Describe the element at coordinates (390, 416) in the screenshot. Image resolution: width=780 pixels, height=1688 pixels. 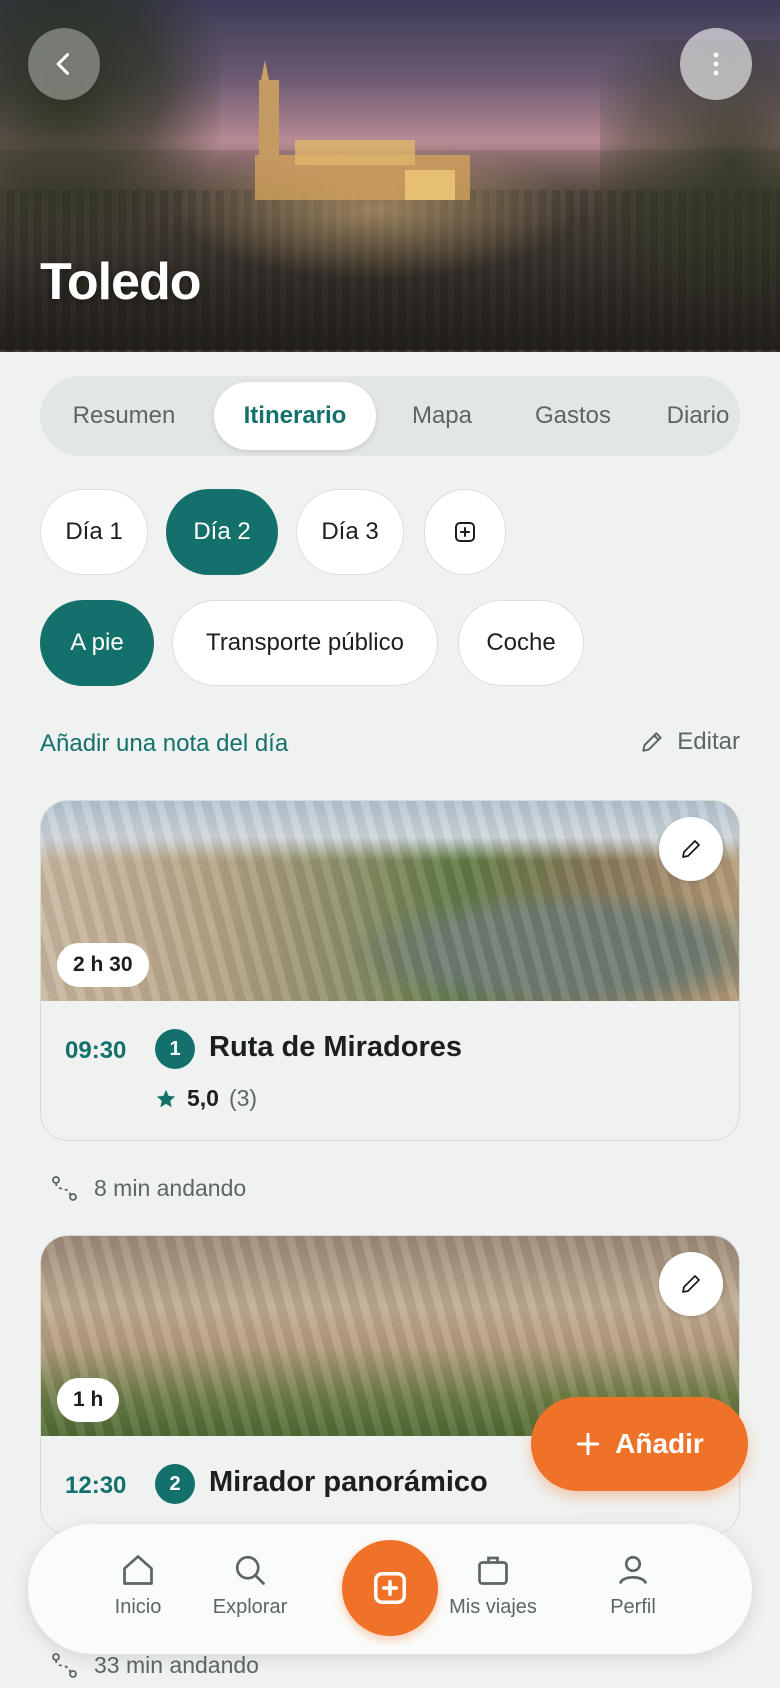
I see `section-tabs: Resumen Itinerario Mapa Gastos Diario` at that location.